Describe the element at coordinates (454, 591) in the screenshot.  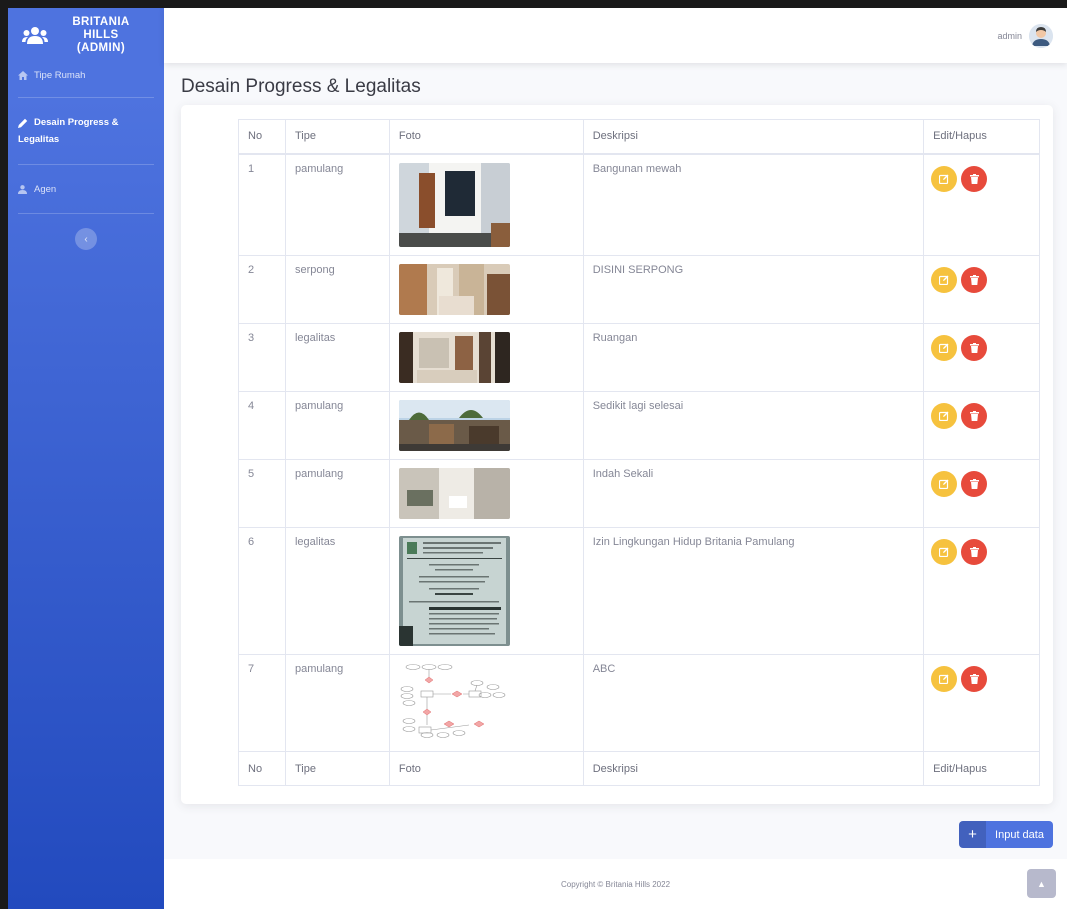
I see `document-photo` at that location.